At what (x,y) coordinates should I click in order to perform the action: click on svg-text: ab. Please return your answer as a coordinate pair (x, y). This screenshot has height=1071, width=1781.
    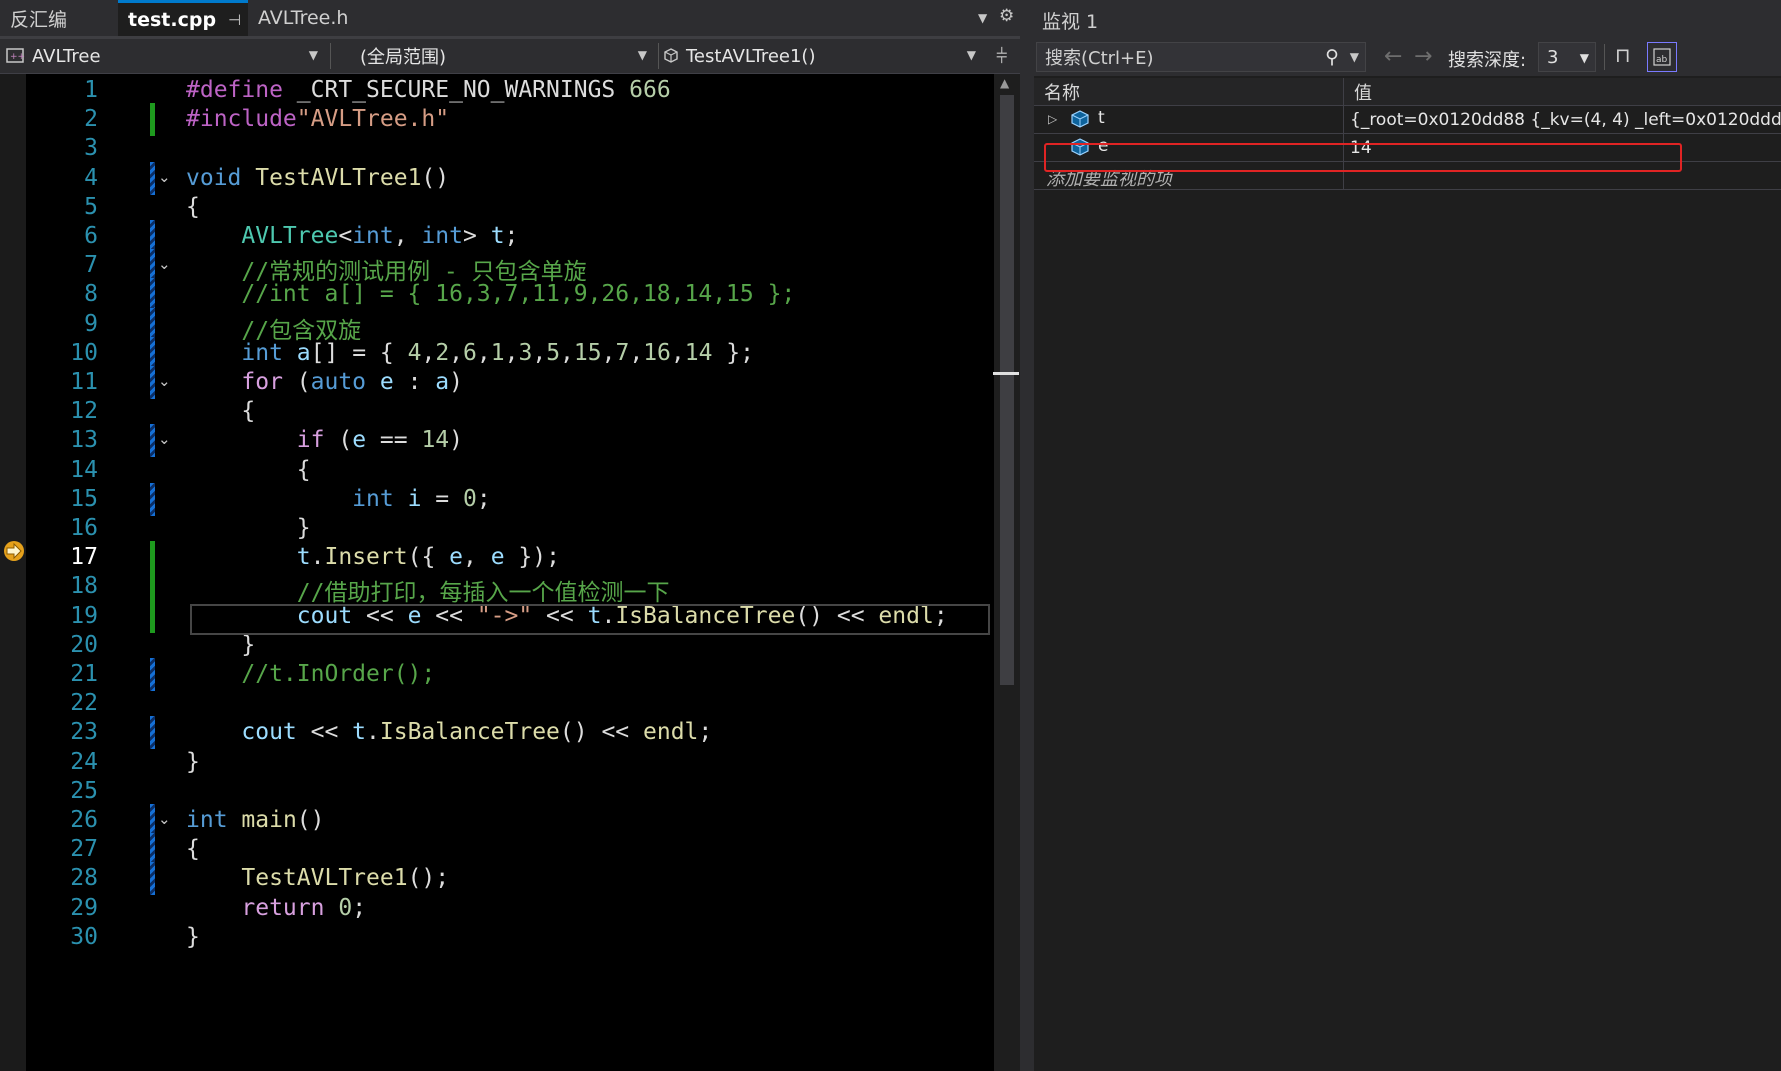
    Looking at the image, I should click on (1662, 60).